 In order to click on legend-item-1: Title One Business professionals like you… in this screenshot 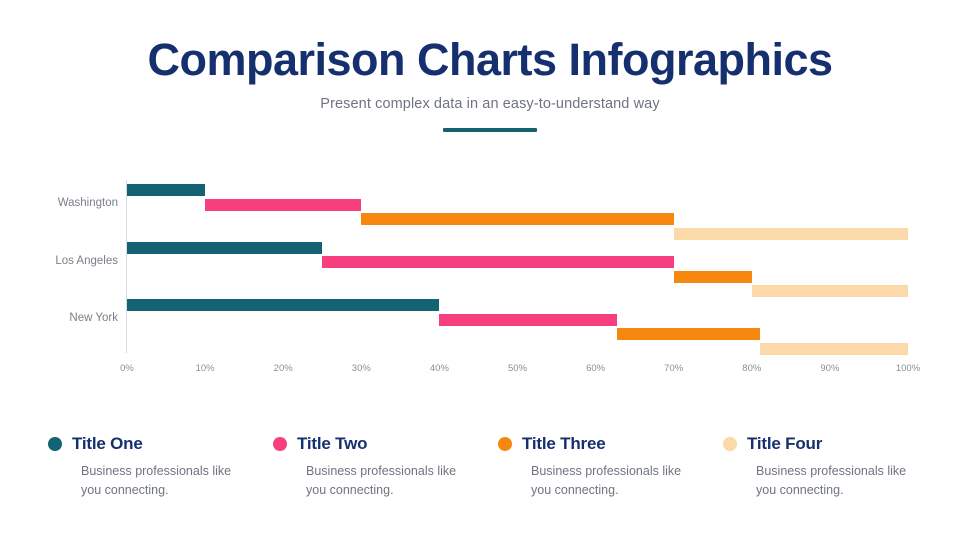, I will do `click(160, 467)`.